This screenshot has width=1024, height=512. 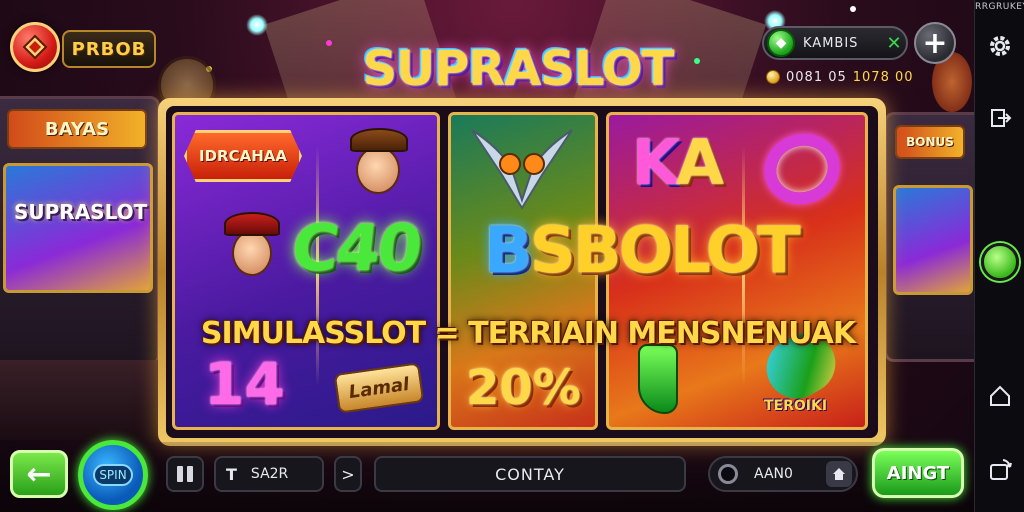 I want to click on bet-value: SA2R, so click(x=269, y=474).